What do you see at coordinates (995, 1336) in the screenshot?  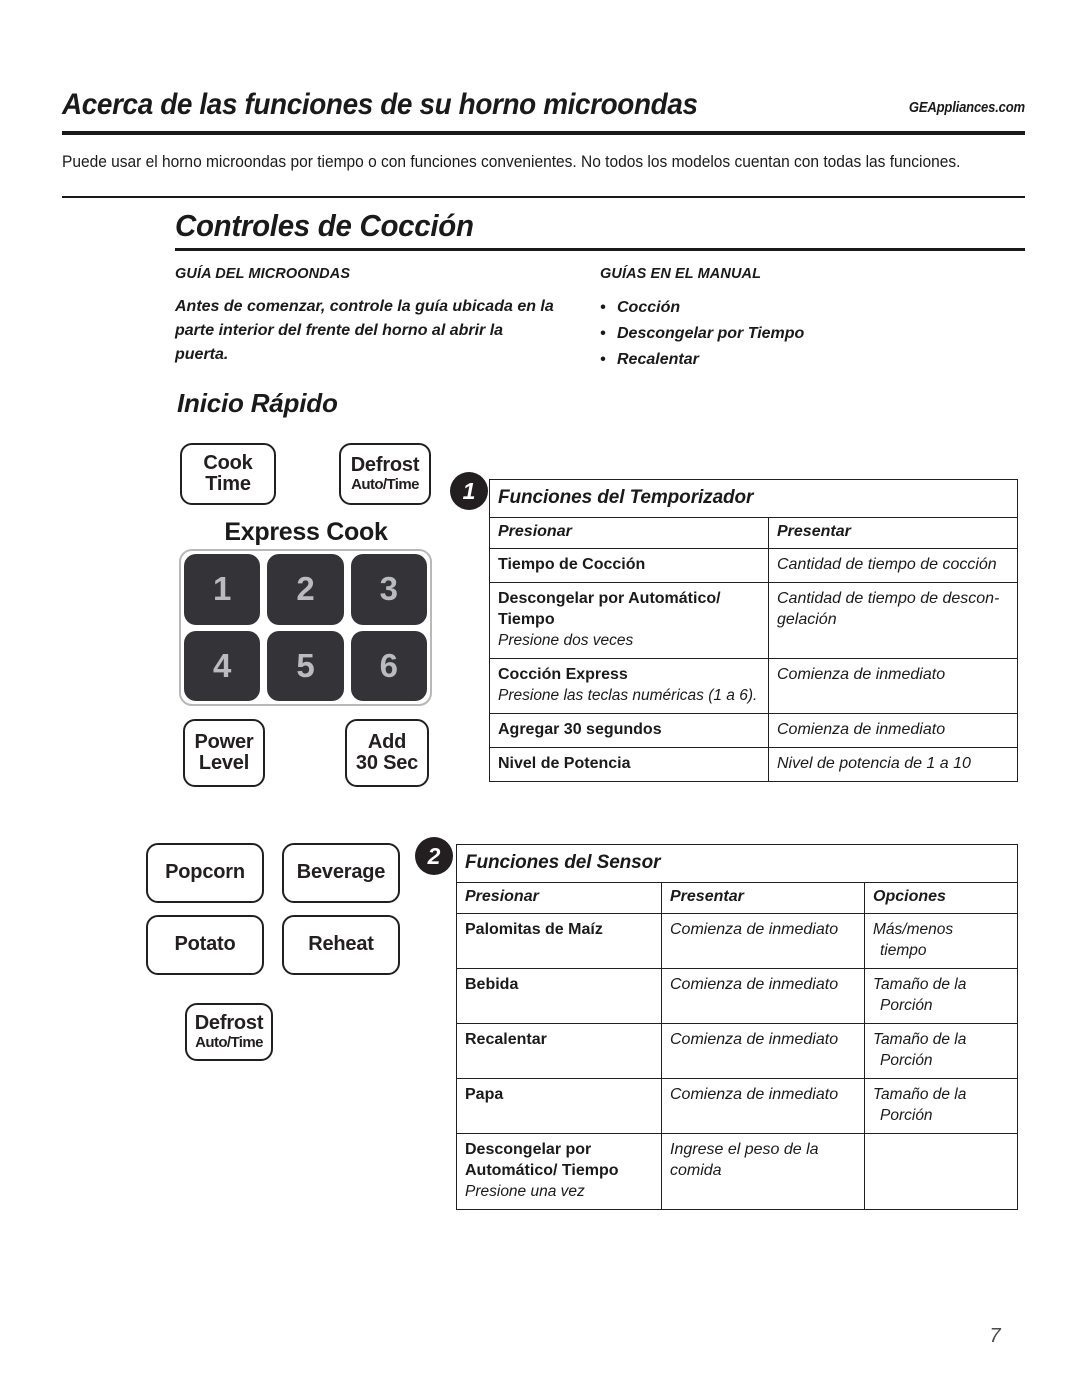 I see `page-number: 7` at bounding box center [995, 1336].